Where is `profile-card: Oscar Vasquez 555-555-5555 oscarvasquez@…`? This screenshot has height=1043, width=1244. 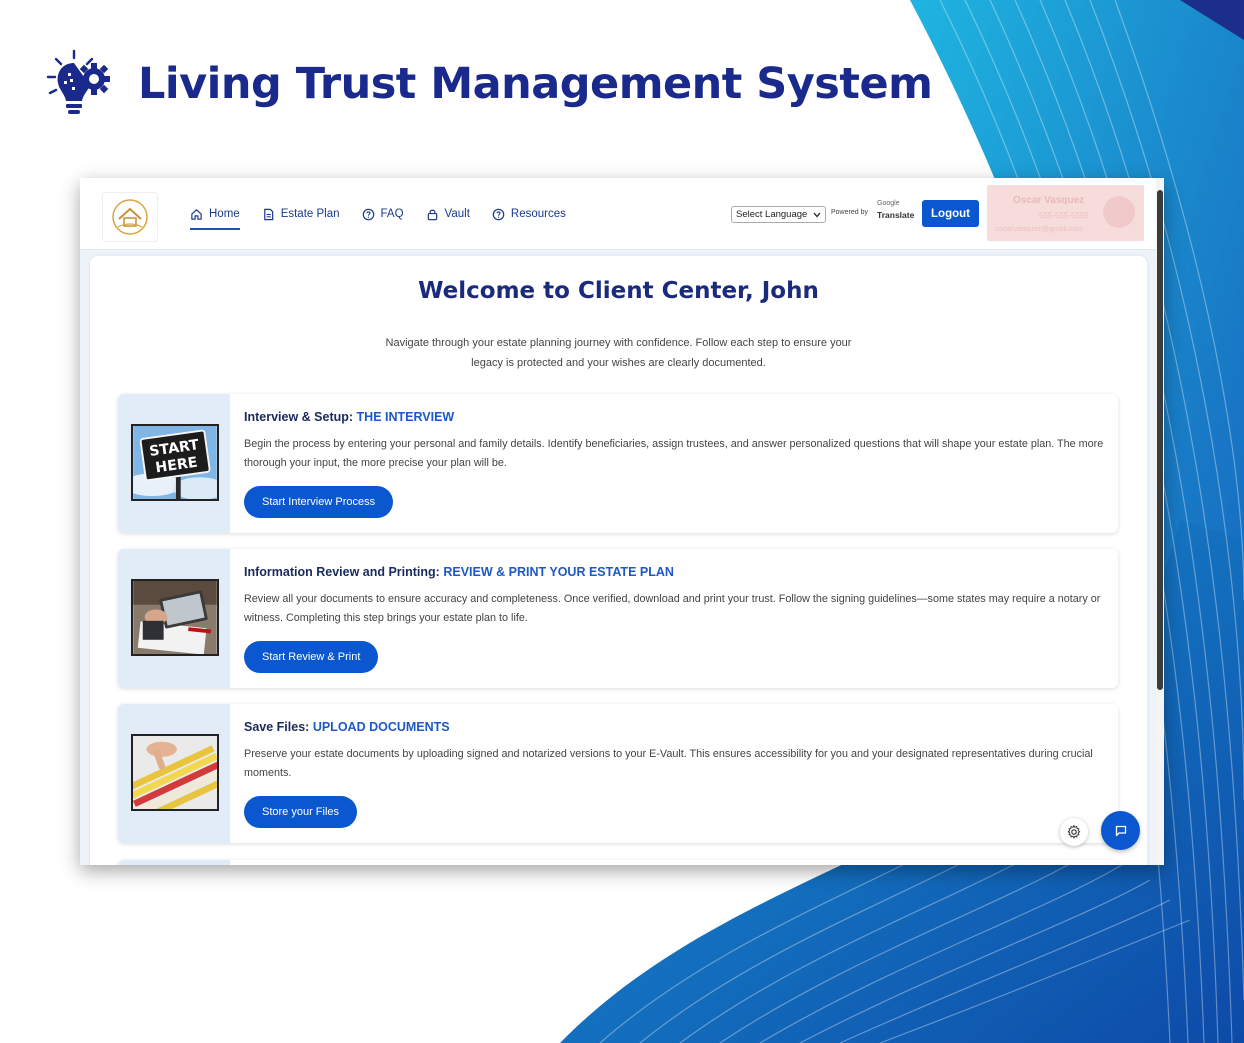
profile-card: Oscar Vasquez 555-555-5555 oscarvasquez@… is located at coordinates (1065, 213).